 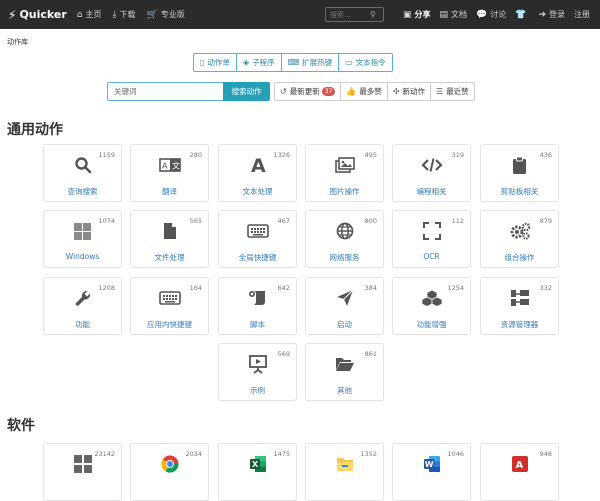 What do you see at coordinates (169, 239) in the screenshot?
I see `action-card: 565 文件处理` at bounding box center [169, 239].